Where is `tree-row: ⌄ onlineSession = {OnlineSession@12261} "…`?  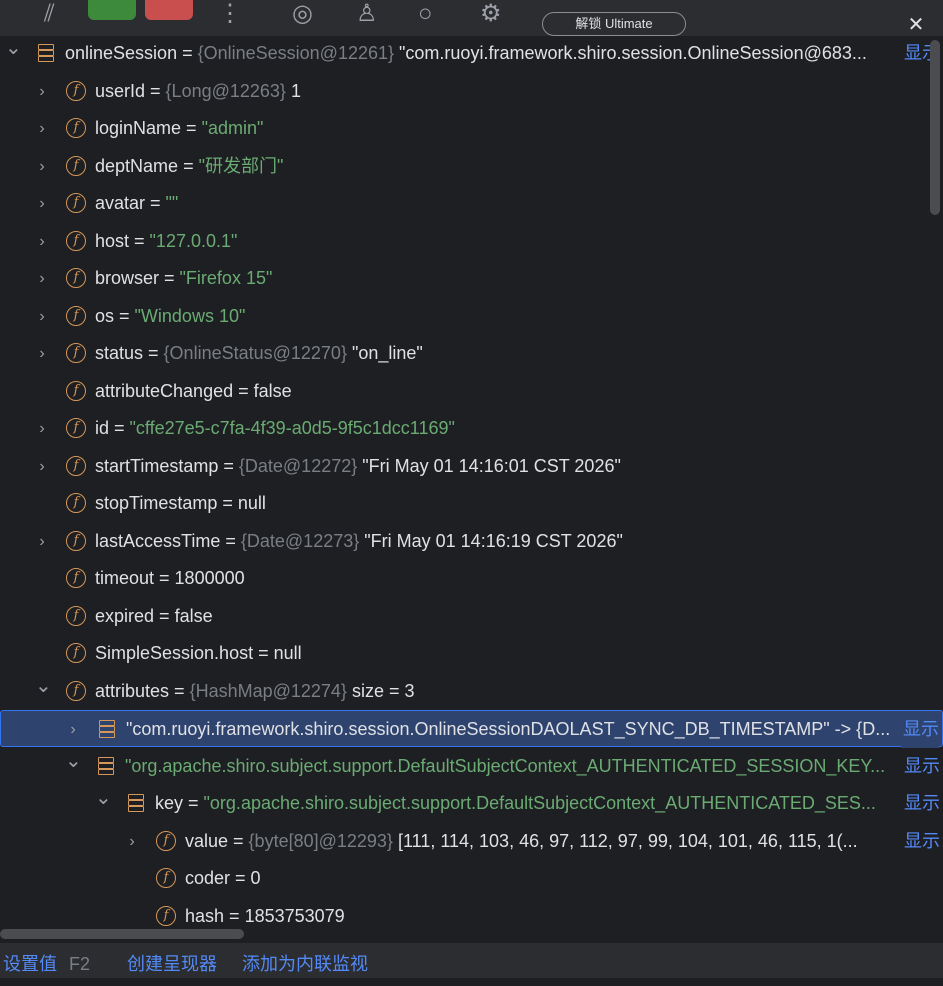 tree-row: ⌄ onlineSession = {OnlineSession@12261} "… is located at coordinates (471, 54).